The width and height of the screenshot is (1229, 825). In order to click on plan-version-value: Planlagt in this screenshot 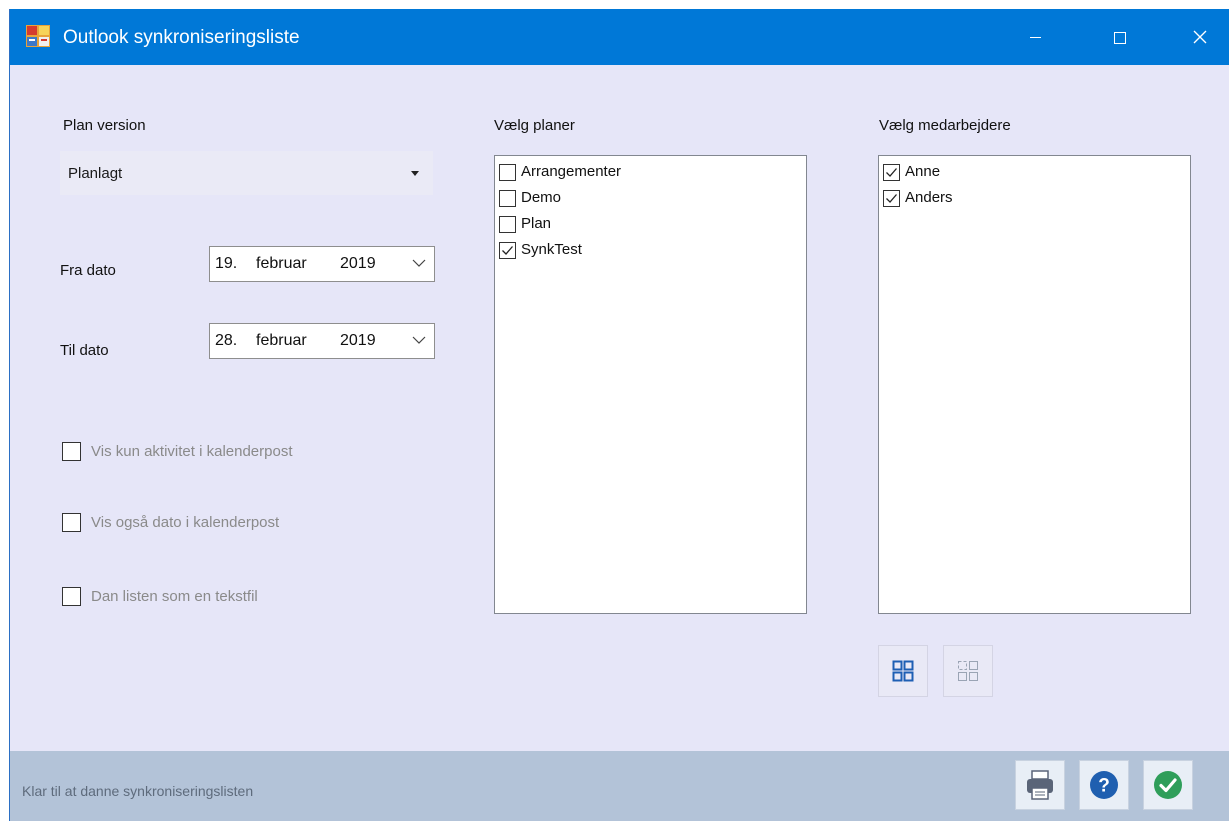, I will do `click(95, 173)`.